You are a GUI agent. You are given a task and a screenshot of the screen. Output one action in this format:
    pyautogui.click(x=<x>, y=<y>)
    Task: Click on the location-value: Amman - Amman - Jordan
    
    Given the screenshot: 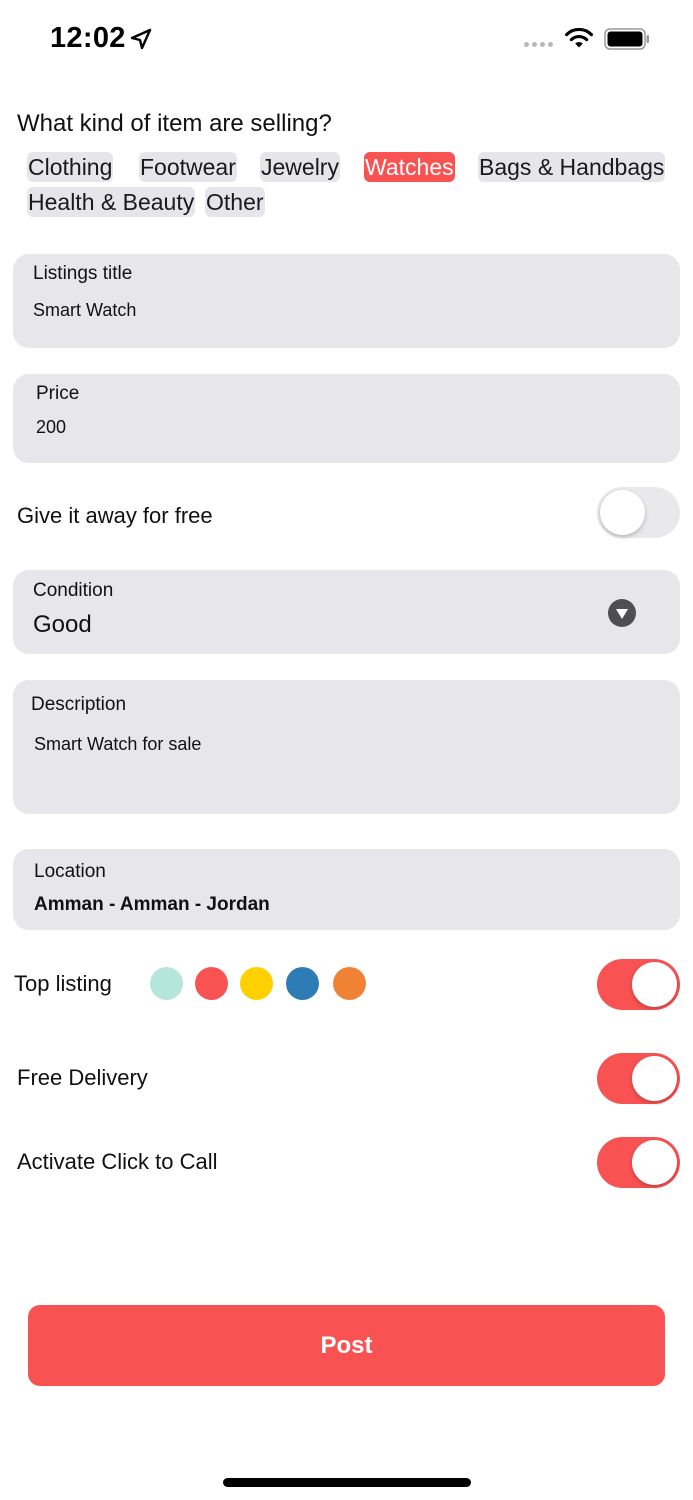 What is the action you would take?
    pyautogui.click(x=152, y=904)
    